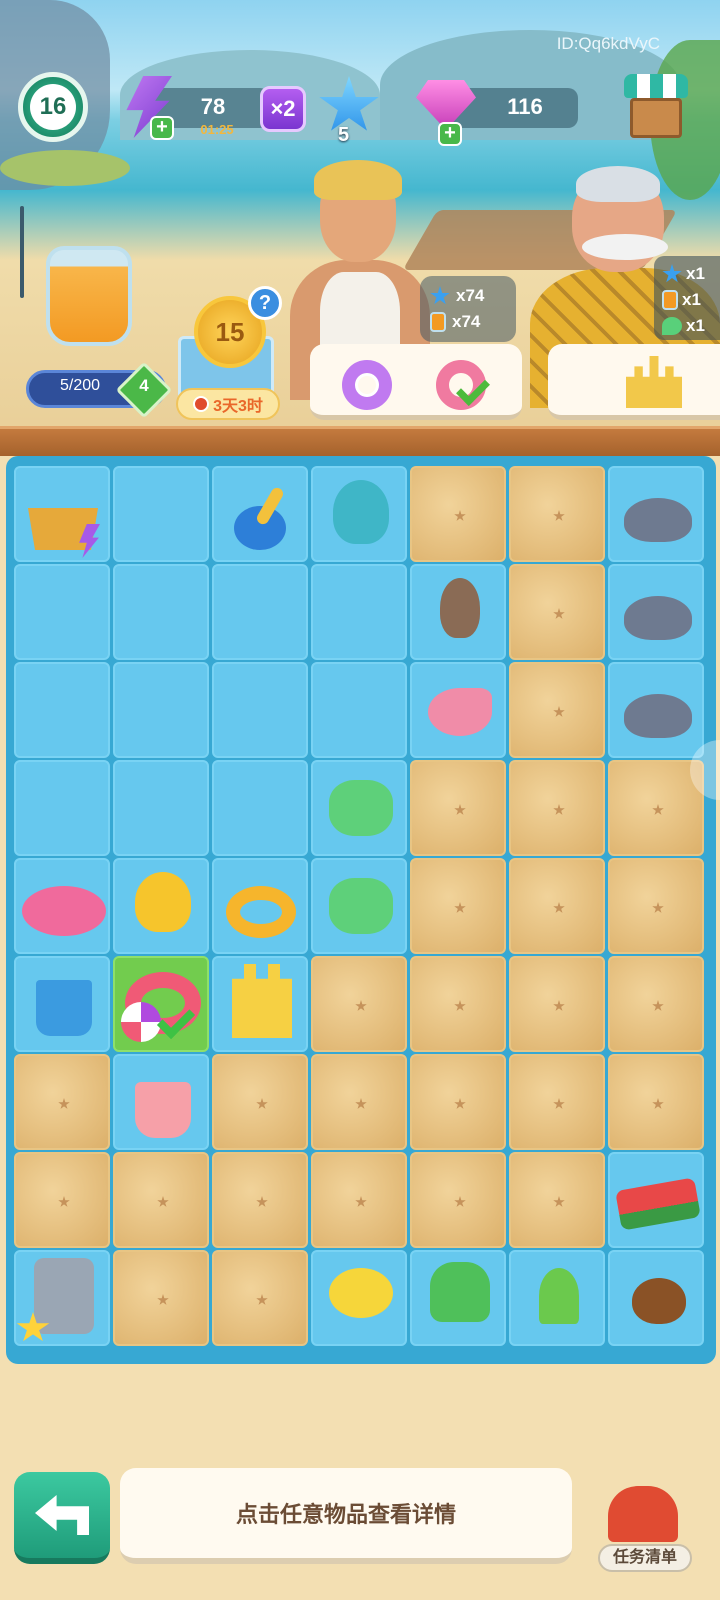 This screenshot has height=1600, width=720. Describe the element at coordinates (656, 109) in the screenshot. I see `shop-stall-icon` at that location.